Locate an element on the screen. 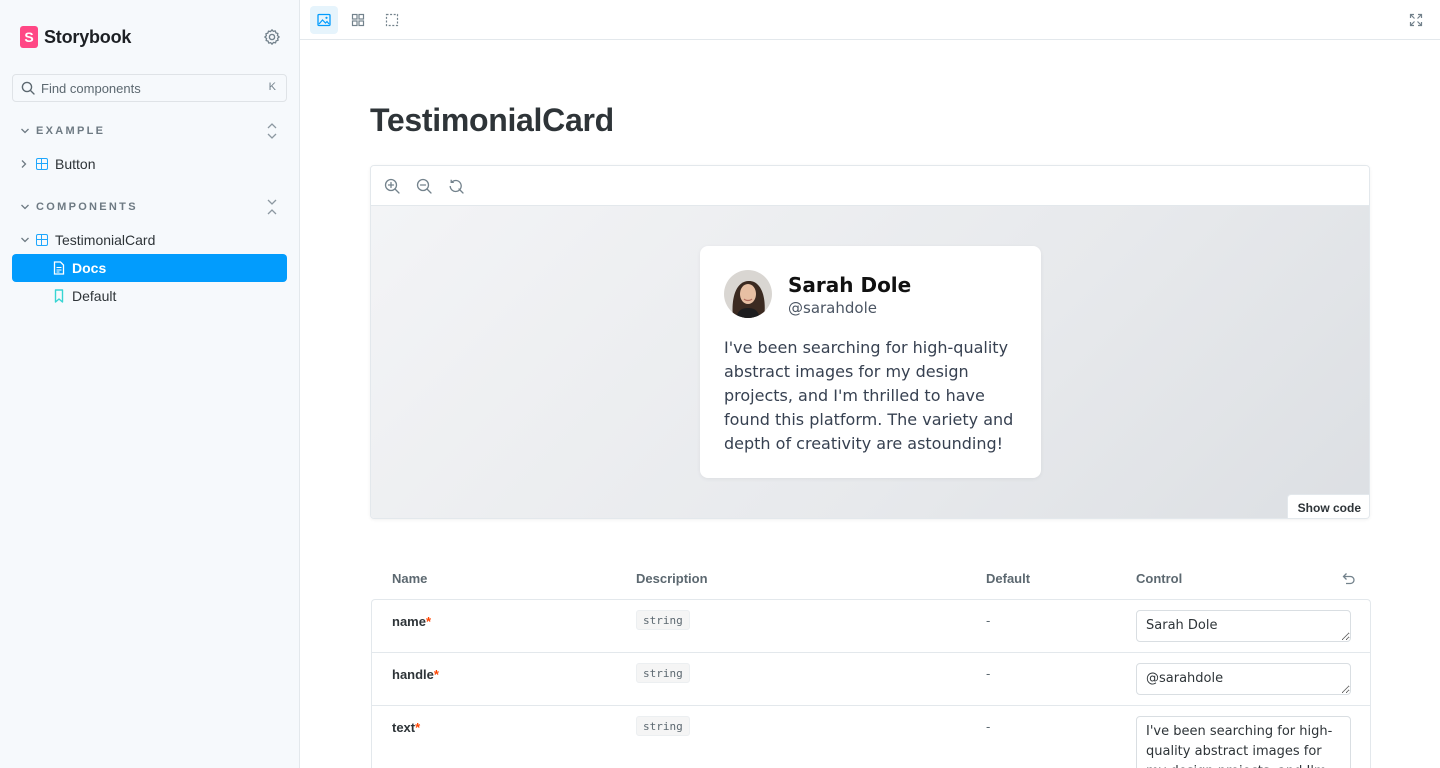 The image size is (1440, 768). avatar is located at coordinates (748, 294).